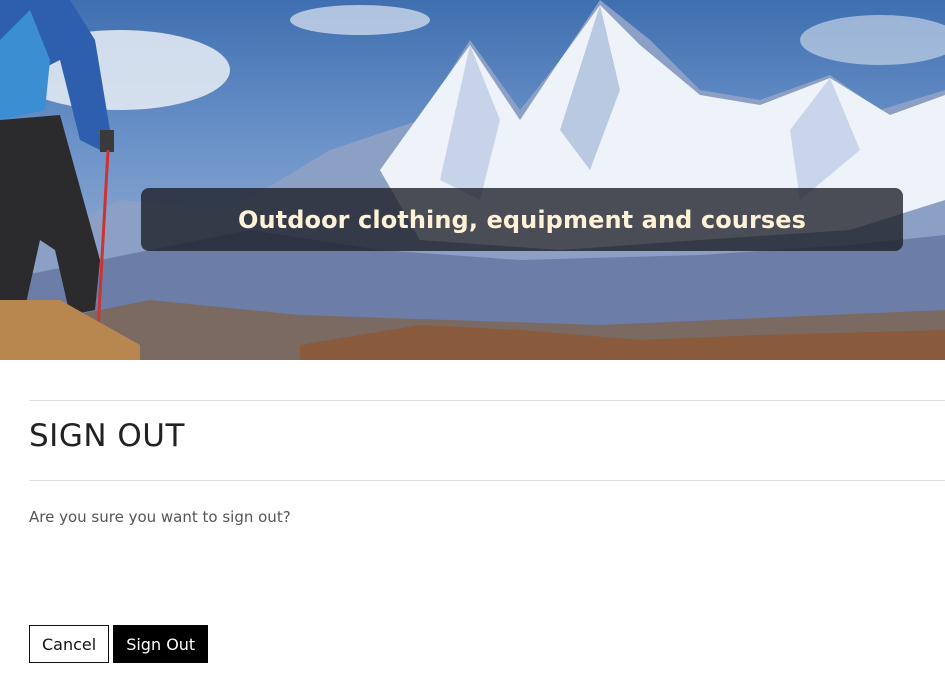  Describe the element at coordinates (487, 480) in the screenshot. I see `title-divider` at that location.